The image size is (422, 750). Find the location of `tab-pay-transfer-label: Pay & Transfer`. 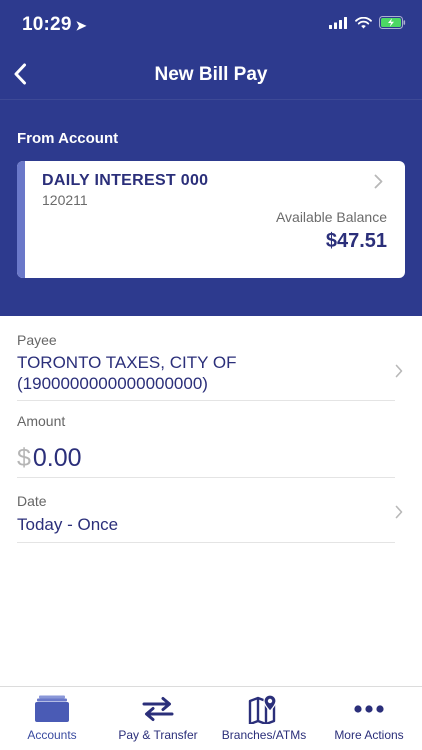

tab-pay-transfer-label: Pay & Transfer is located at coordinates (158, 735).